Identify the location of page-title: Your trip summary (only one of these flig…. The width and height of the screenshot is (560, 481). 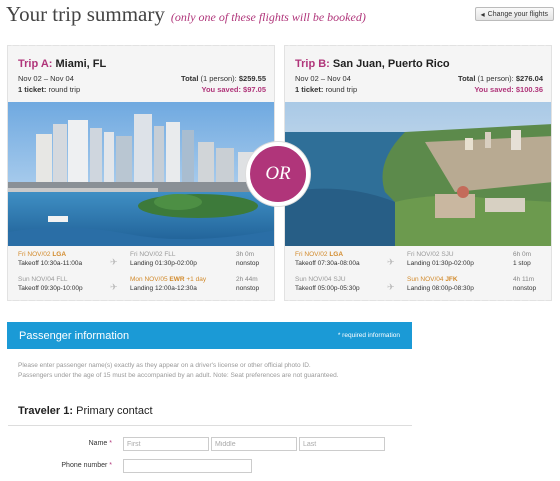
(186, 14).